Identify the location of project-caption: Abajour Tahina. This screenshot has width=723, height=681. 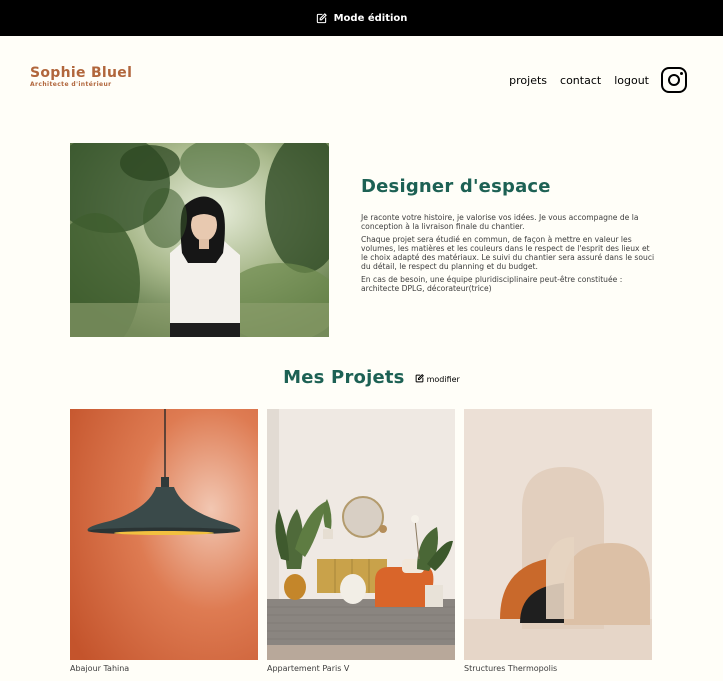
(100, 668).